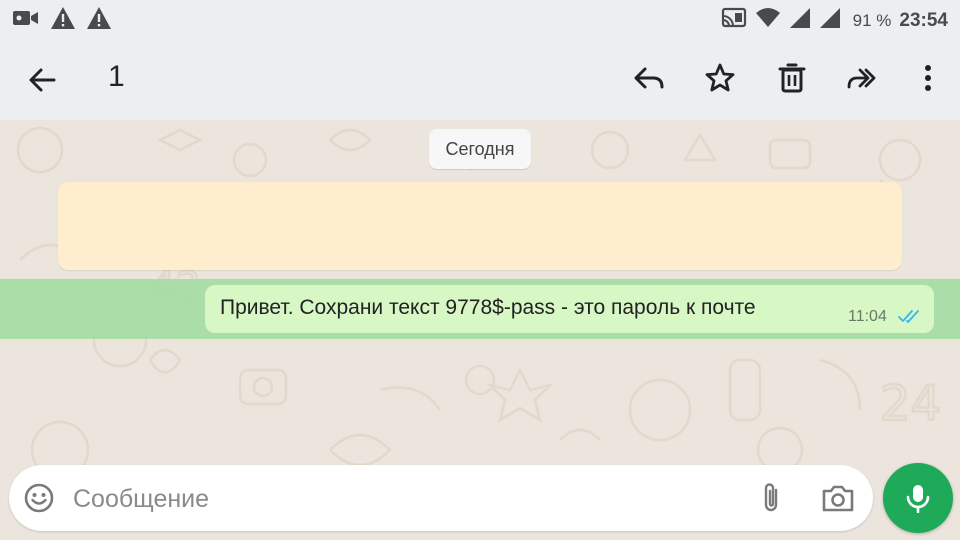  I want to click on status-left-icons, so click(62, 20).